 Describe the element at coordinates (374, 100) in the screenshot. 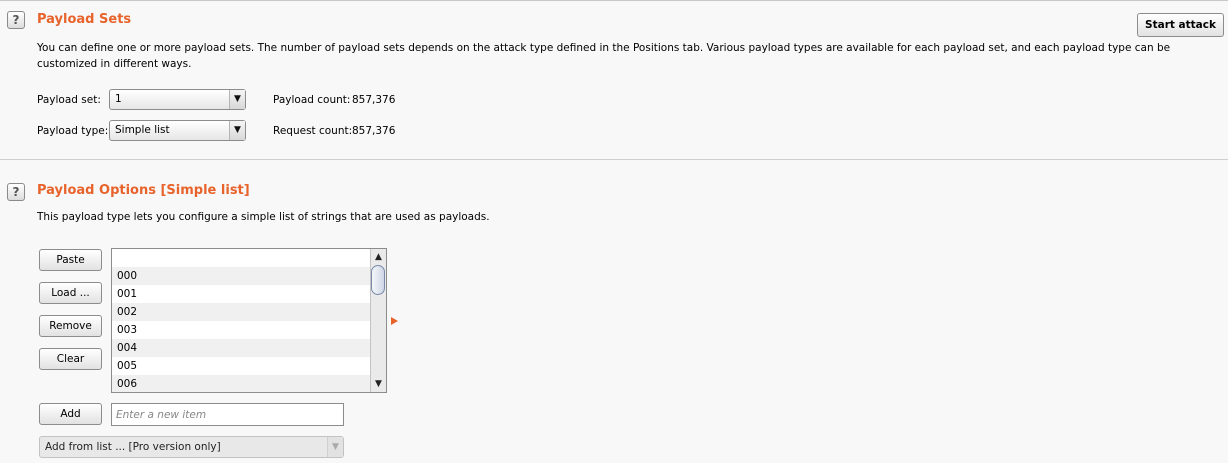

I see `payload-count-value: 857,376` at that location.